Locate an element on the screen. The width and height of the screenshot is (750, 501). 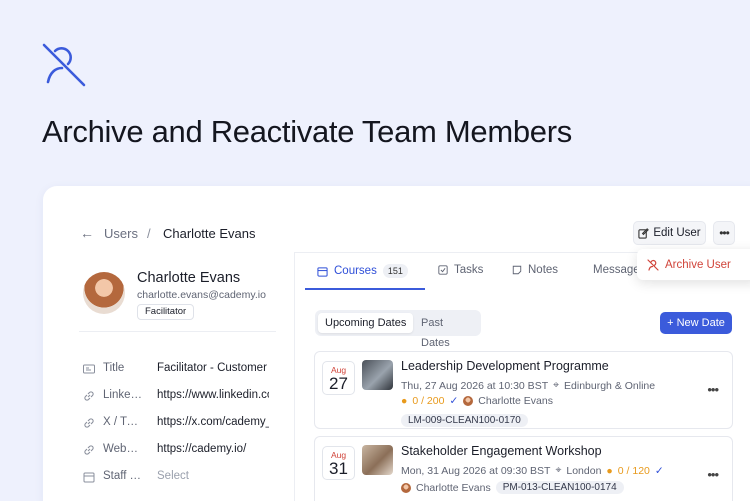
field-value: https://cademy.io/ is located at coordinates (213, 449).